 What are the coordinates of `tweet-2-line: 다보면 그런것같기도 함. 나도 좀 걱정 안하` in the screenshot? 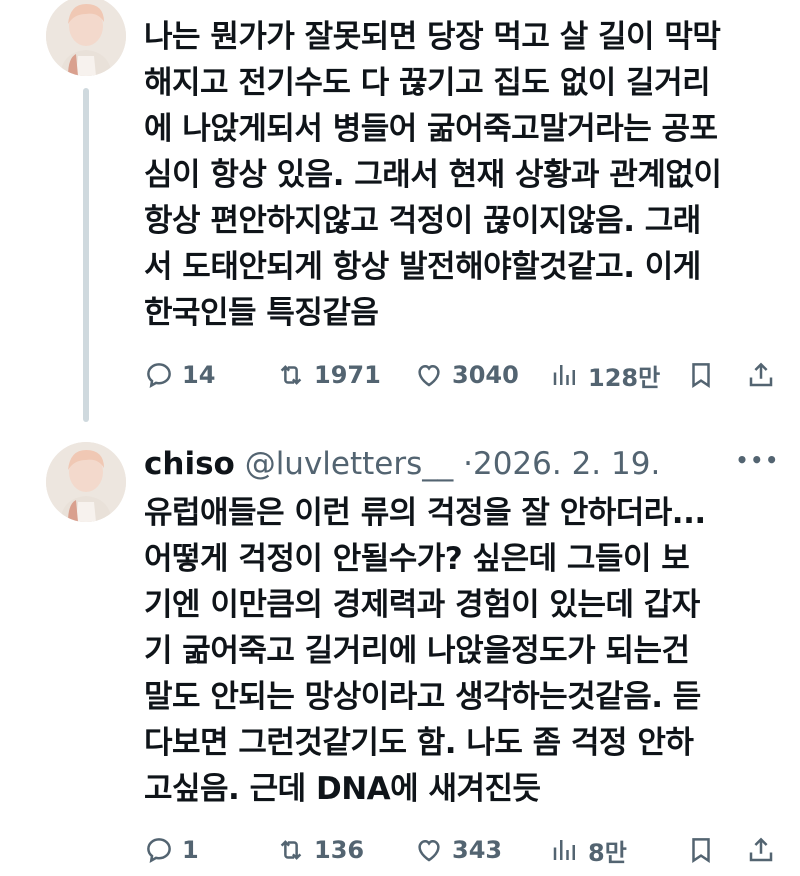 It's located at (419, 743).